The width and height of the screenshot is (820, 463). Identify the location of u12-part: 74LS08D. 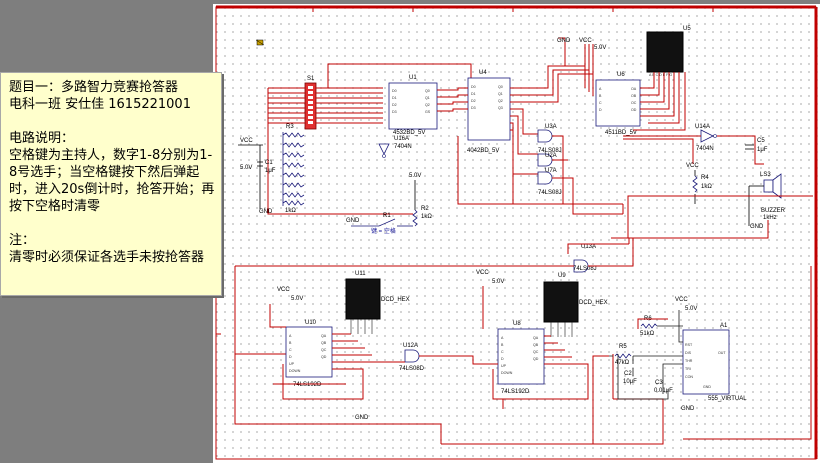
(412, 369).